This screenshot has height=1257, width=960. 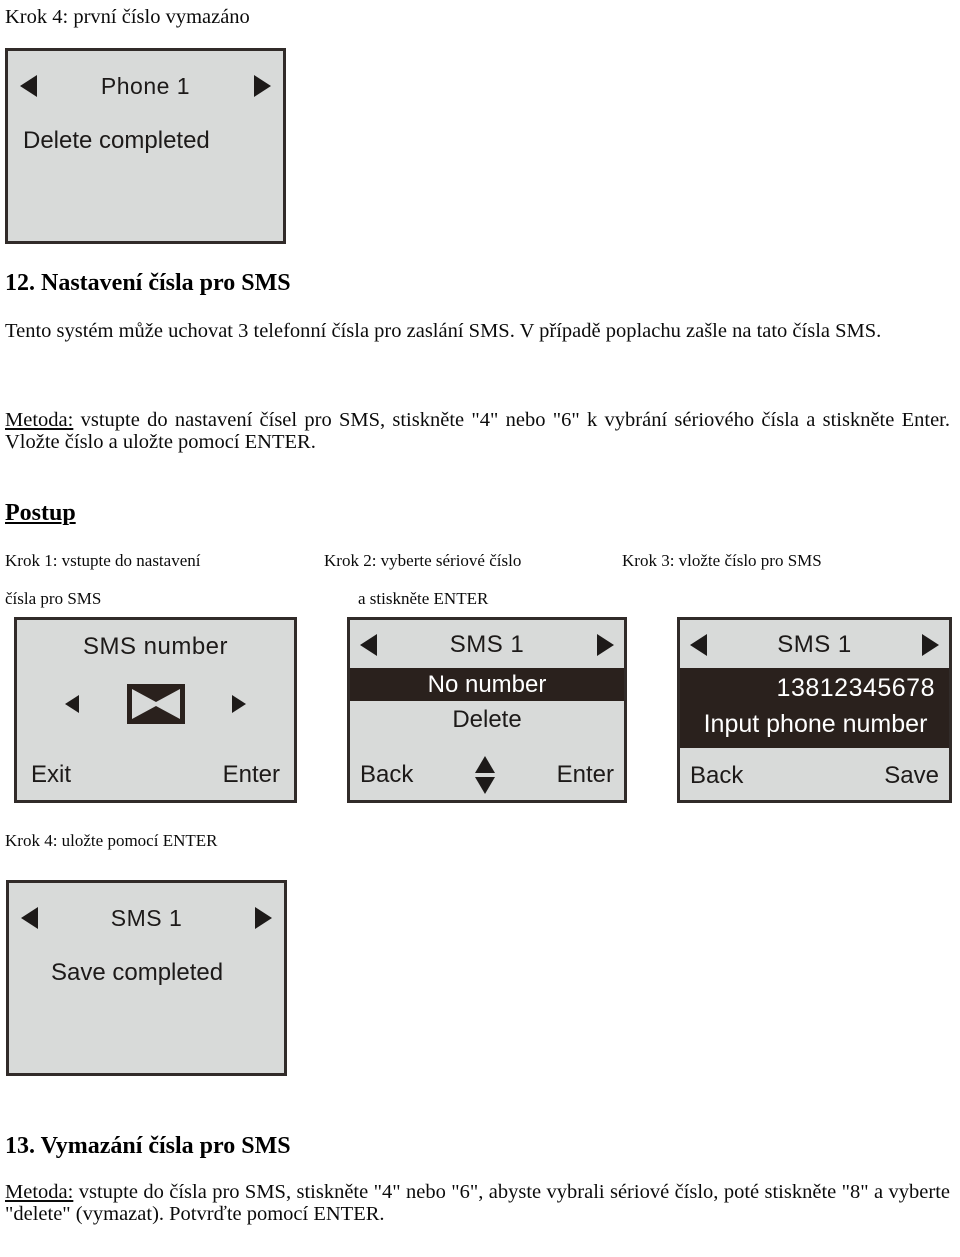 What do you see at coordinates (127, 17) in the screenshot?
I see `top-step-caption: Krok 4: první číslo vymazáno` at bounding box center [127, 17].